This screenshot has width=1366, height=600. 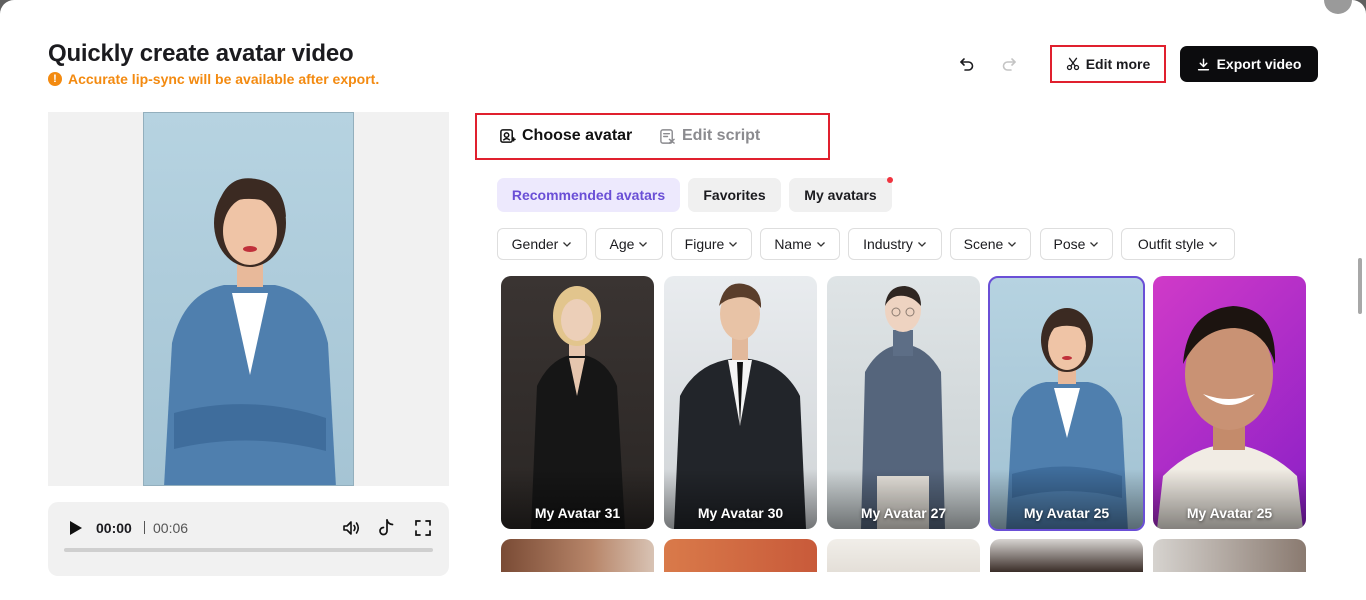 What do you see at coordinates (1203, 64) in the screenshot?
I see `download-icon` at bounding box center [1203, 64].